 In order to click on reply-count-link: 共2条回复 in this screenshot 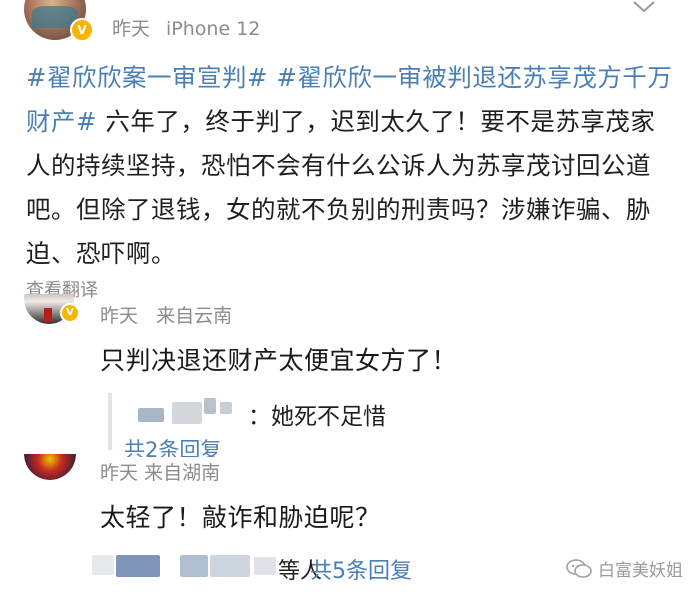, I will do `click(172, 447)`.